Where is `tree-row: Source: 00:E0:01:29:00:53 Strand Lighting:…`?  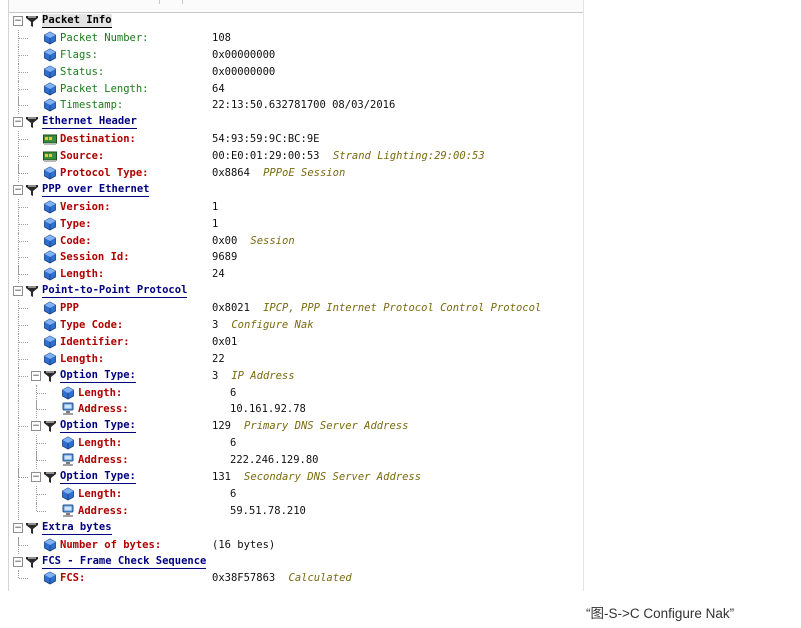
tree-row: Source: 00:E0:01:29:00:53 Strand Lighting:… is located at coordinates (296, 157).